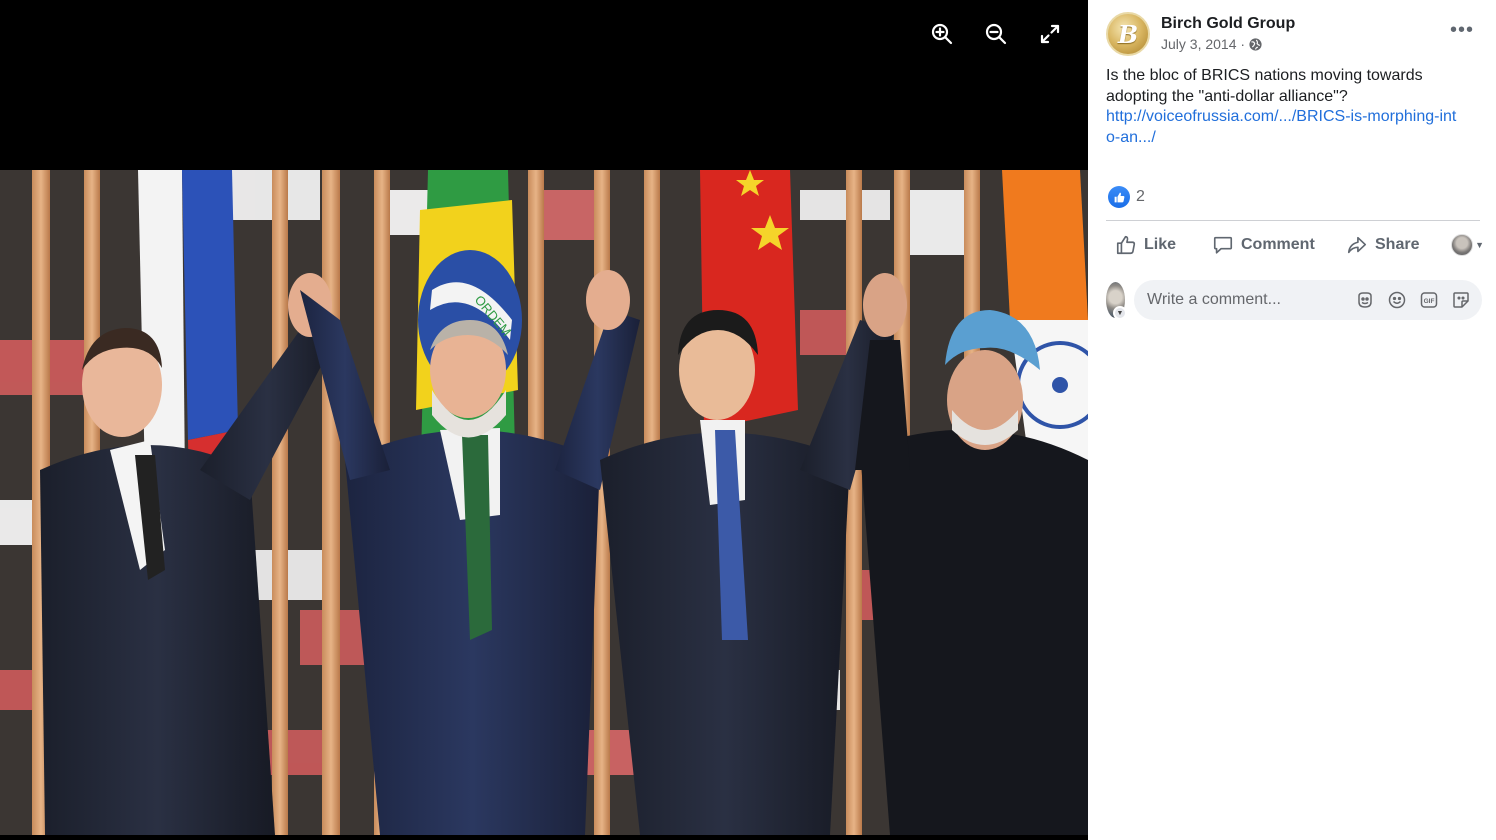 The height and width of the screenshot is (840, 1496). I want to click on zoom-out-icon, so click(996, 34).